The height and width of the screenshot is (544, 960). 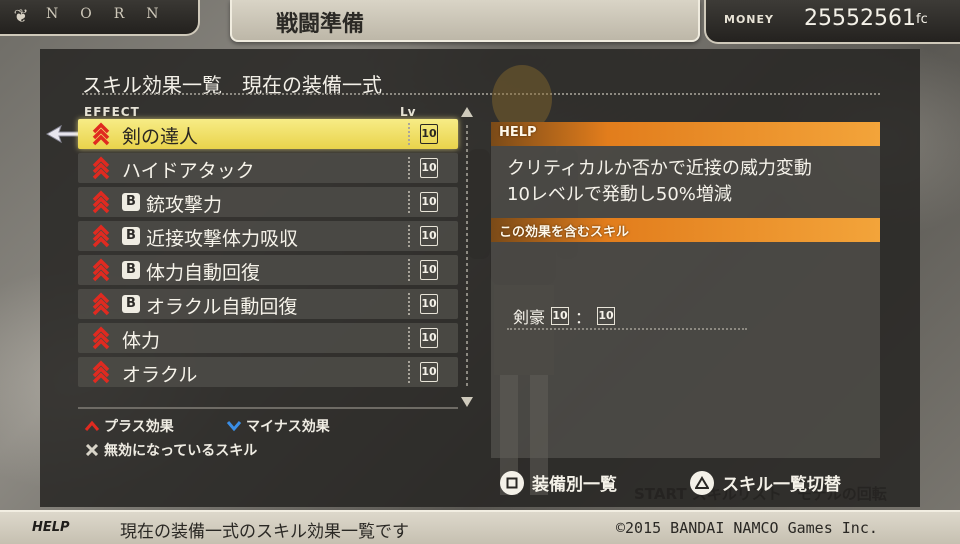 What do you see at coordinates (467, 112) in the screenshot?
I see `scroll-up-icon` at bounding box center [467, 112].